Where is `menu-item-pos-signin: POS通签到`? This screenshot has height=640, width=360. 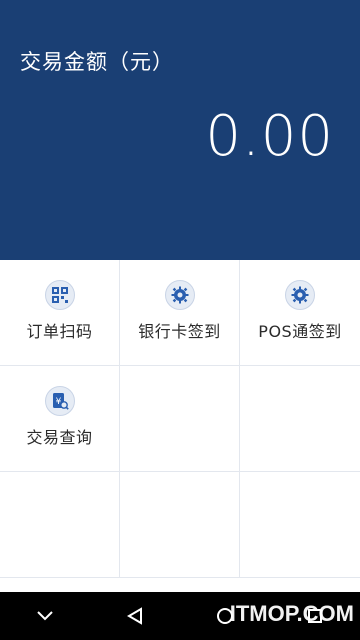 menu-item-pos-signin: POS通签到 is located at coordinates (300, 313).